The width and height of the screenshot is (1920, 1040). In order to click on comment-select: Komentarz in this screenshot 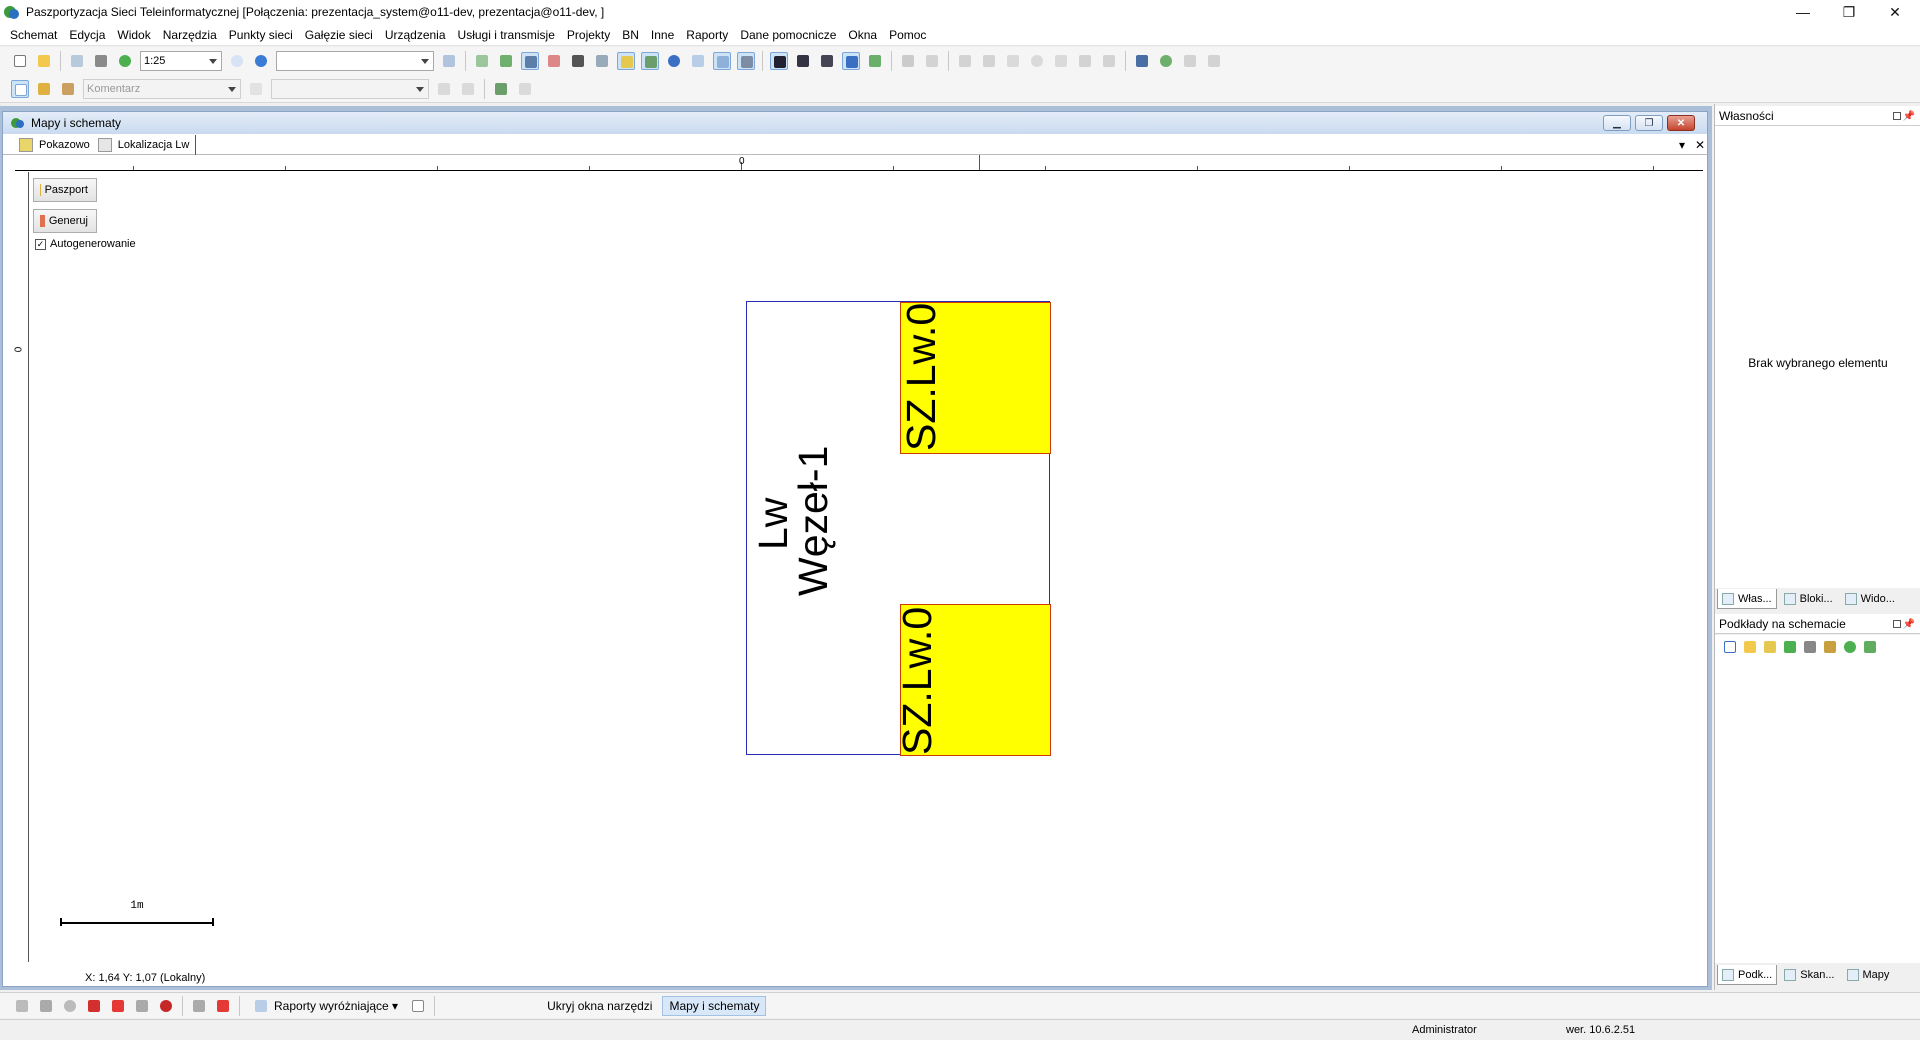, I will do `click(162, 88)`.